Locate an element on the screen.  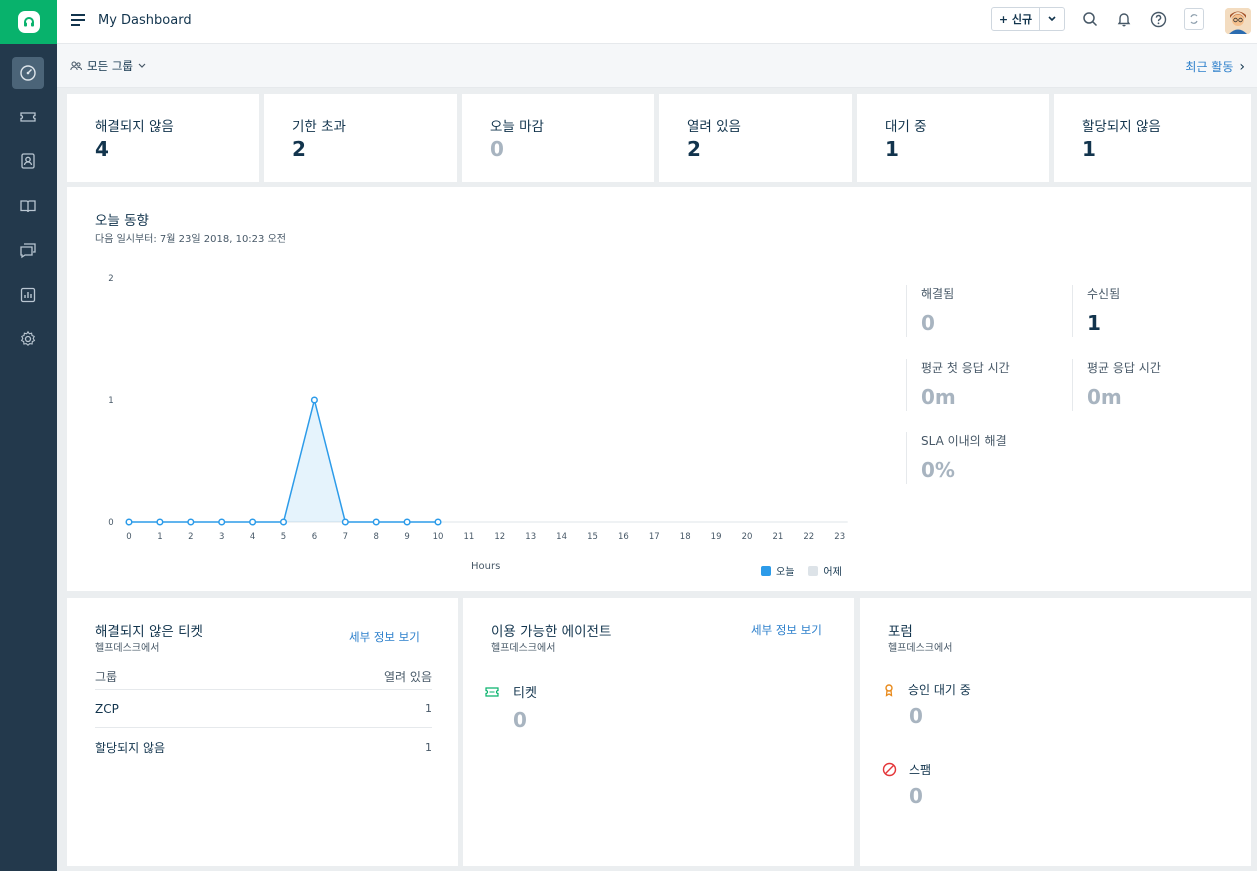
stat-label: 해결되지 않음 is located at coordinates (134, 127).